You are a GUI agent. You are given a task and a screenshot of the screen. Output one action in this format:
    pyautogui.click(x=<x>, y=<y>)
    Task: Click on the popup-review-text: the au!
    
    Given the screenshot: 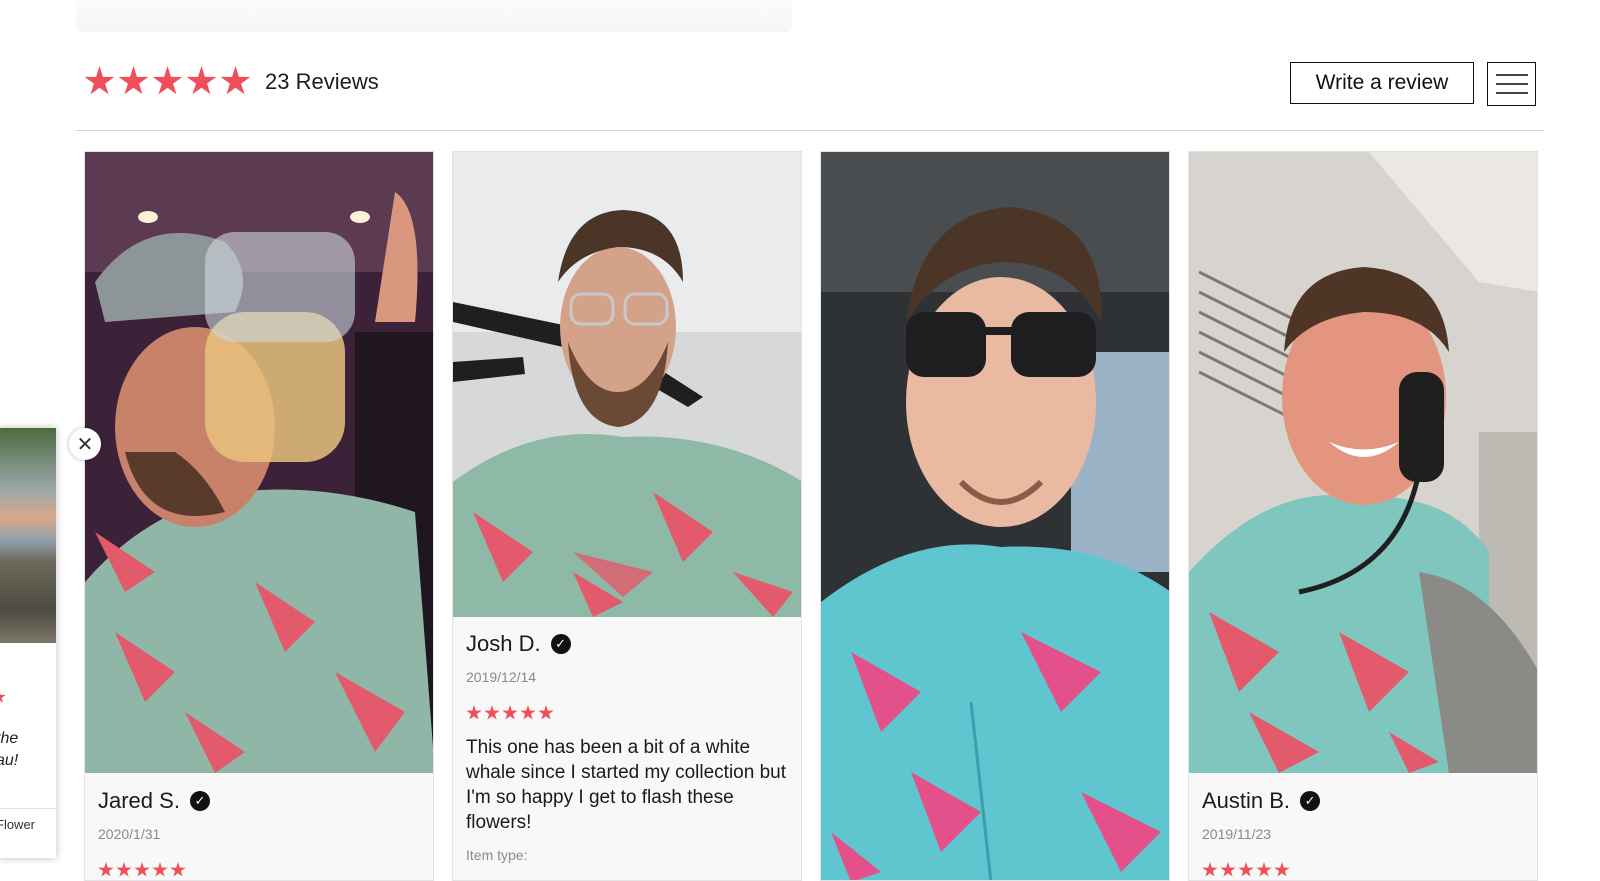 What is the action you would take?
    pyautogui.click(x=9, y=750)
    